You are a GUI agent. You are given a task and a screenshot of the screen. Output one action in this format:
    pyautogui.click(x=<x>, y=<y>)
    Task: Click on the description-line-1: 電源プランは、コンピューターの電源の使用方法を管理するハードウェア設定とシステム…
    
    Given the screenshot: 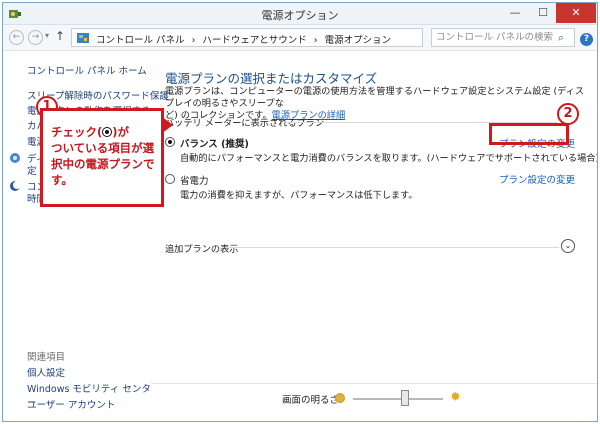 What is the action you would take?
    pyautogui.click(x=375, y=97)
    